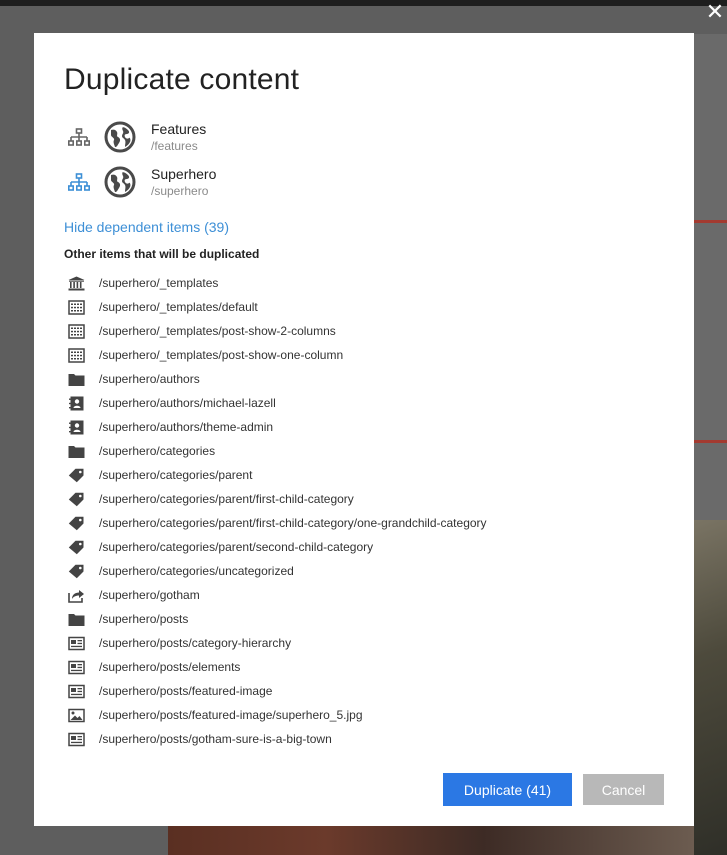 This screenshot has height=855, width=727. What do you see at coordinates (196, 571) in the screenshot?
I see `item-path: /superhero/categories/uncategorized` at bounding box center [196, 571].